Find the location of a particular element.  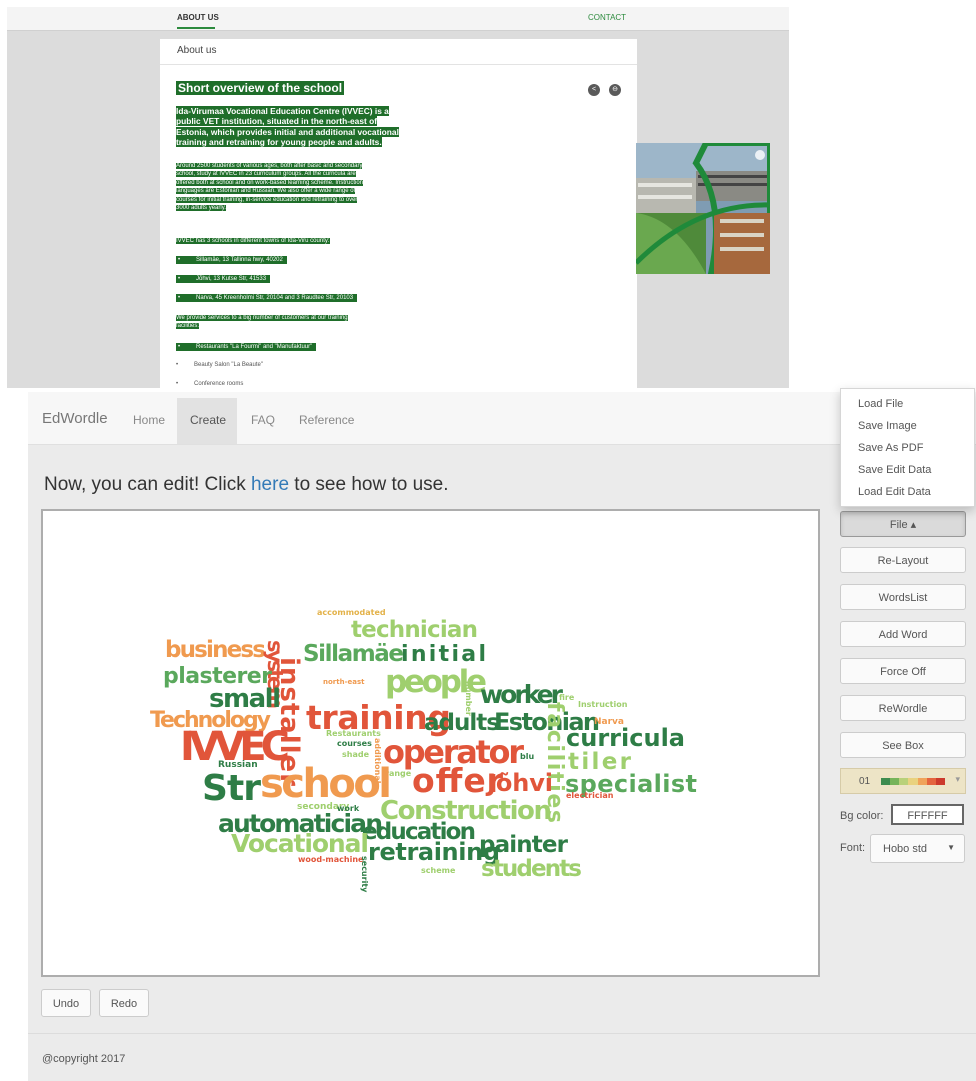

list-item: • Jõhvi, 13 Kutse Str, 41533 is located at coordinates (223, 279).